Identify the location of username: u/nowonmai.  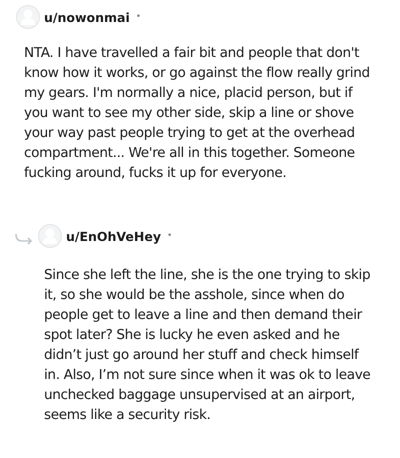
(87, 17).